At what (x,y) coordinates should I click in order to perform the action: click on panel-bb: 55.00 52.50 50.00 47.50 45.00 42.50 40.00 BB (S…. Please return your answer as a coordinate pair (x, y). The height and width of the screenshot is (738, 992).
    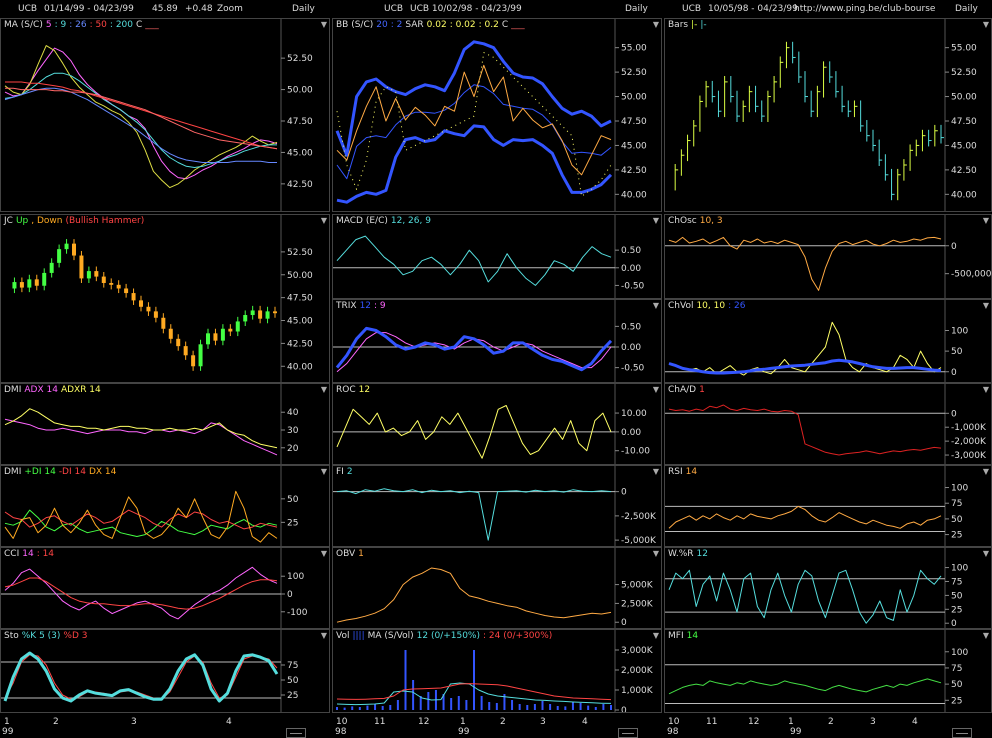
    Looking at the image, I should click on (497, 115).